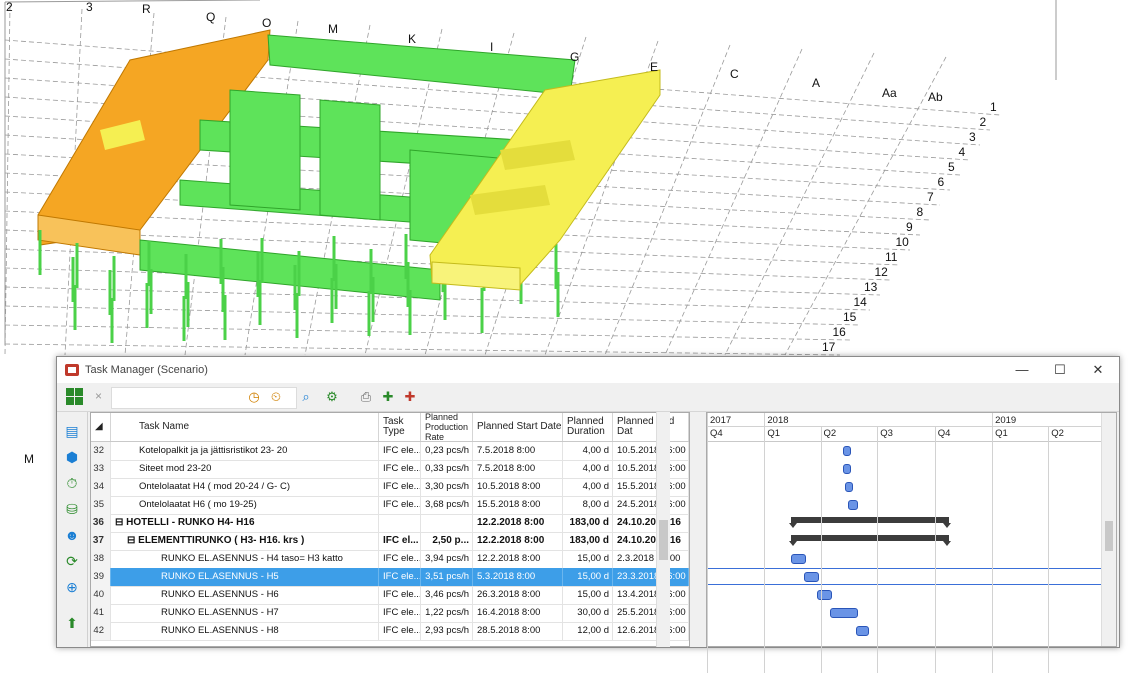 The width and height of the screenshot is (1136, 673). What do you see at coordinates (254, 397) in the screenshot?
I see `clock-icon: ◷` at bounding box center [254, 397].